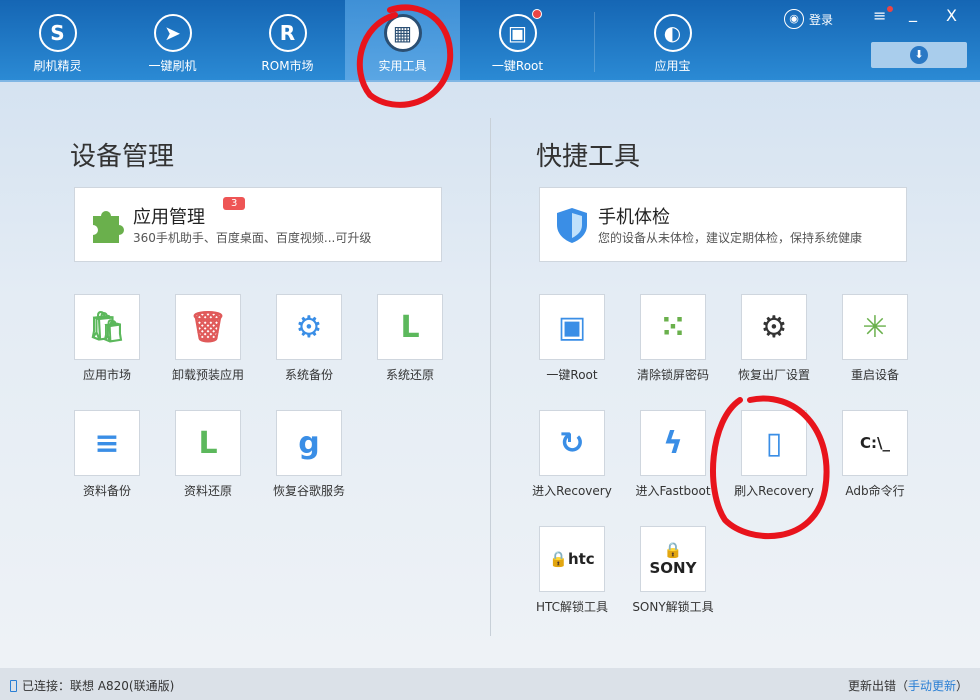  I want to click on card-subtitle: 您的设备从未体检，建议定期体检，保持系统健康, so click(730, 238).